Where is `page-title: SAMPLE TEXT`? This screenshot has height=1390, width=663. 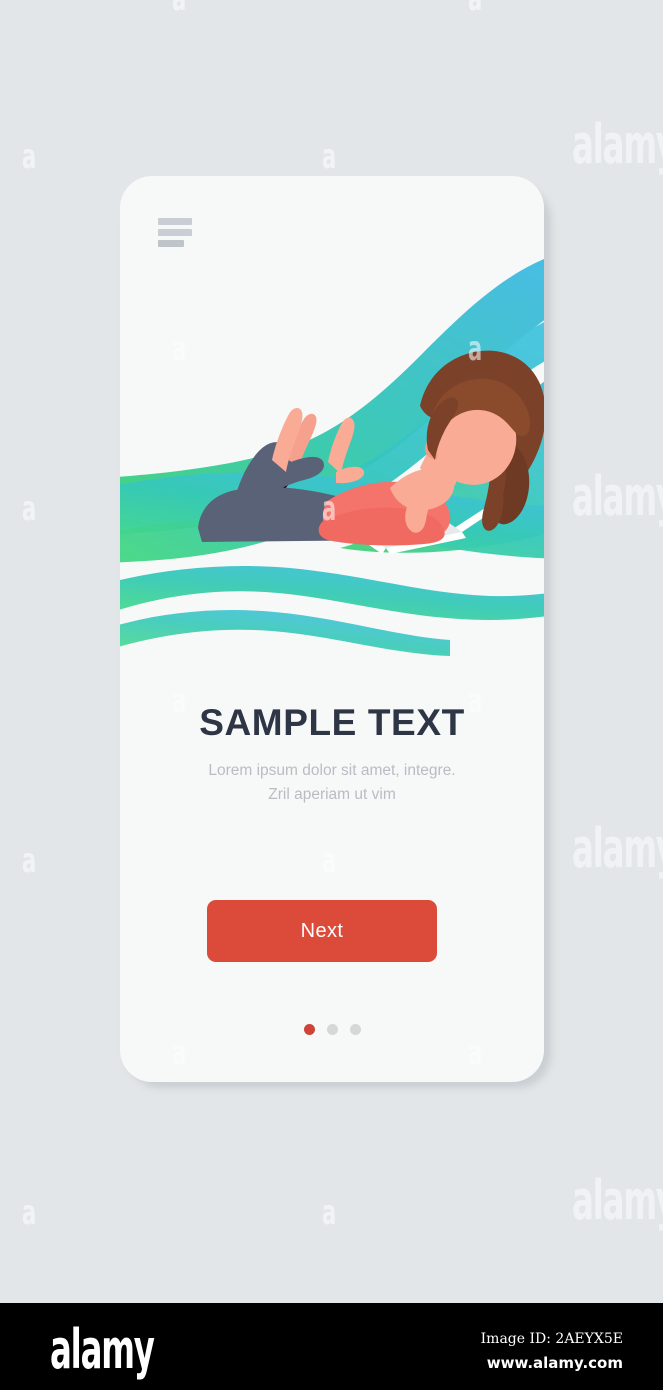 page-title: SAMPLE TEXT is located at coordinates (332, 722).